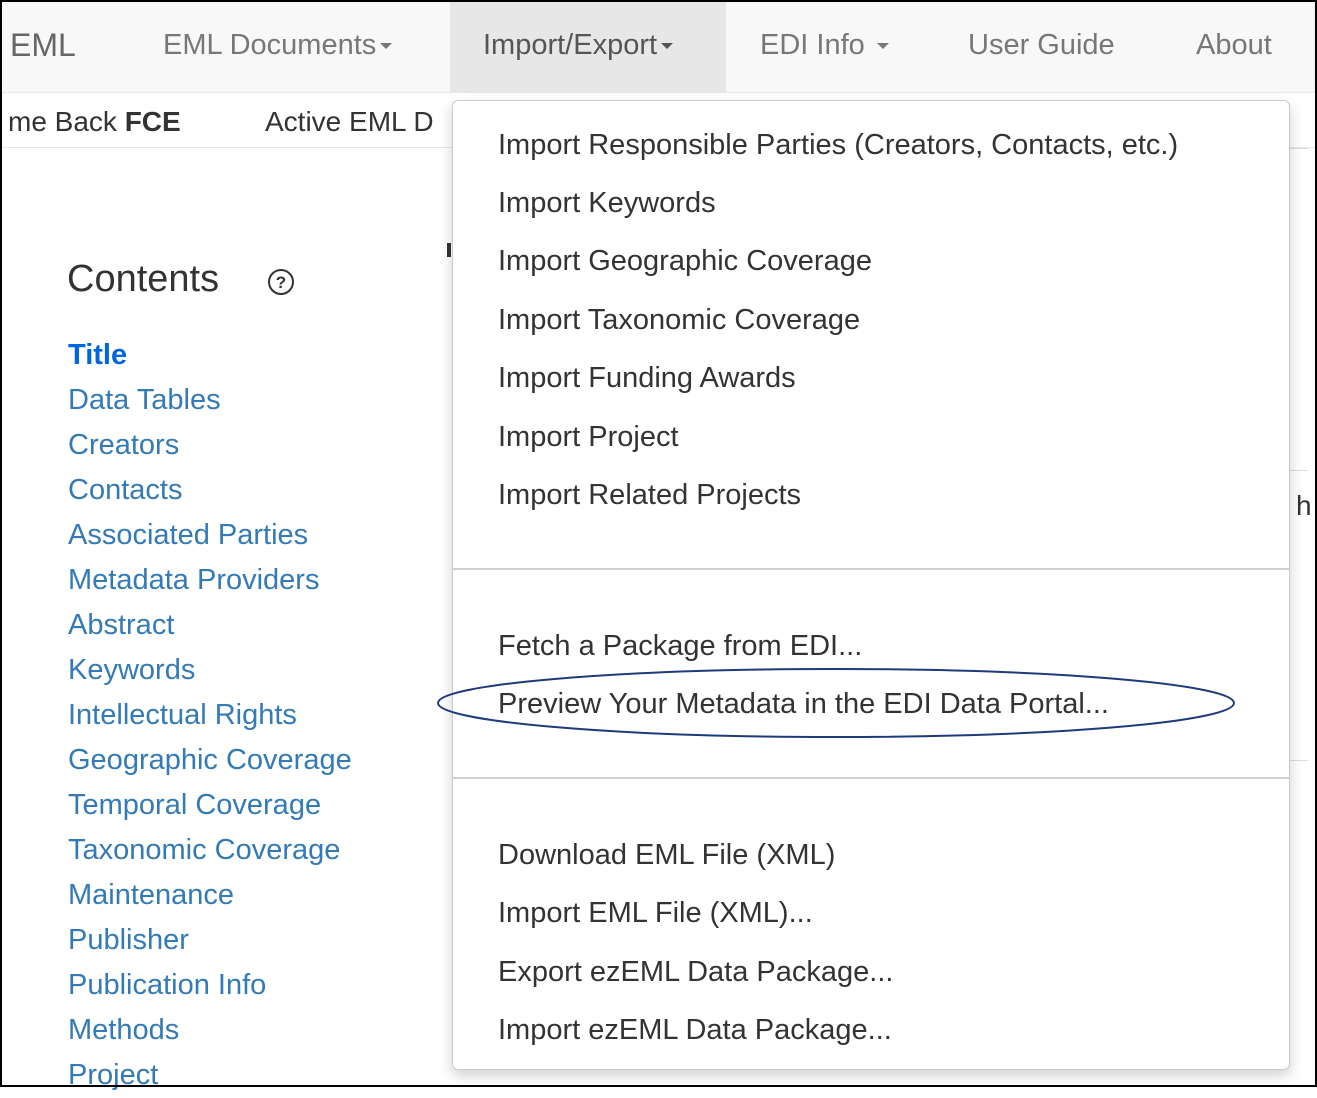 This screenshot has width=1317, height=1098. What do you see at coordinates (210, 1030) in the screenshot?
I see `toc-item-methods: Methods` at bounding box center [210, 1030].